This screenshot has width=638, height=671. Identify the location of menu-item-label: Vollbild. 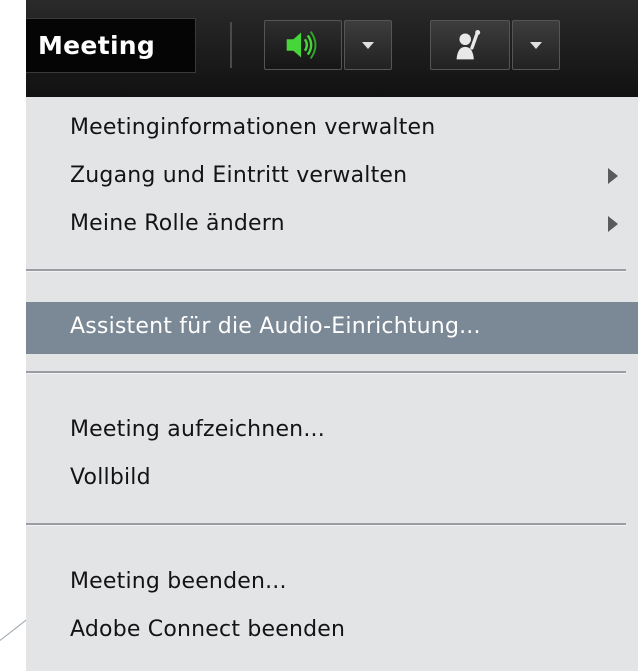
(110, 477).